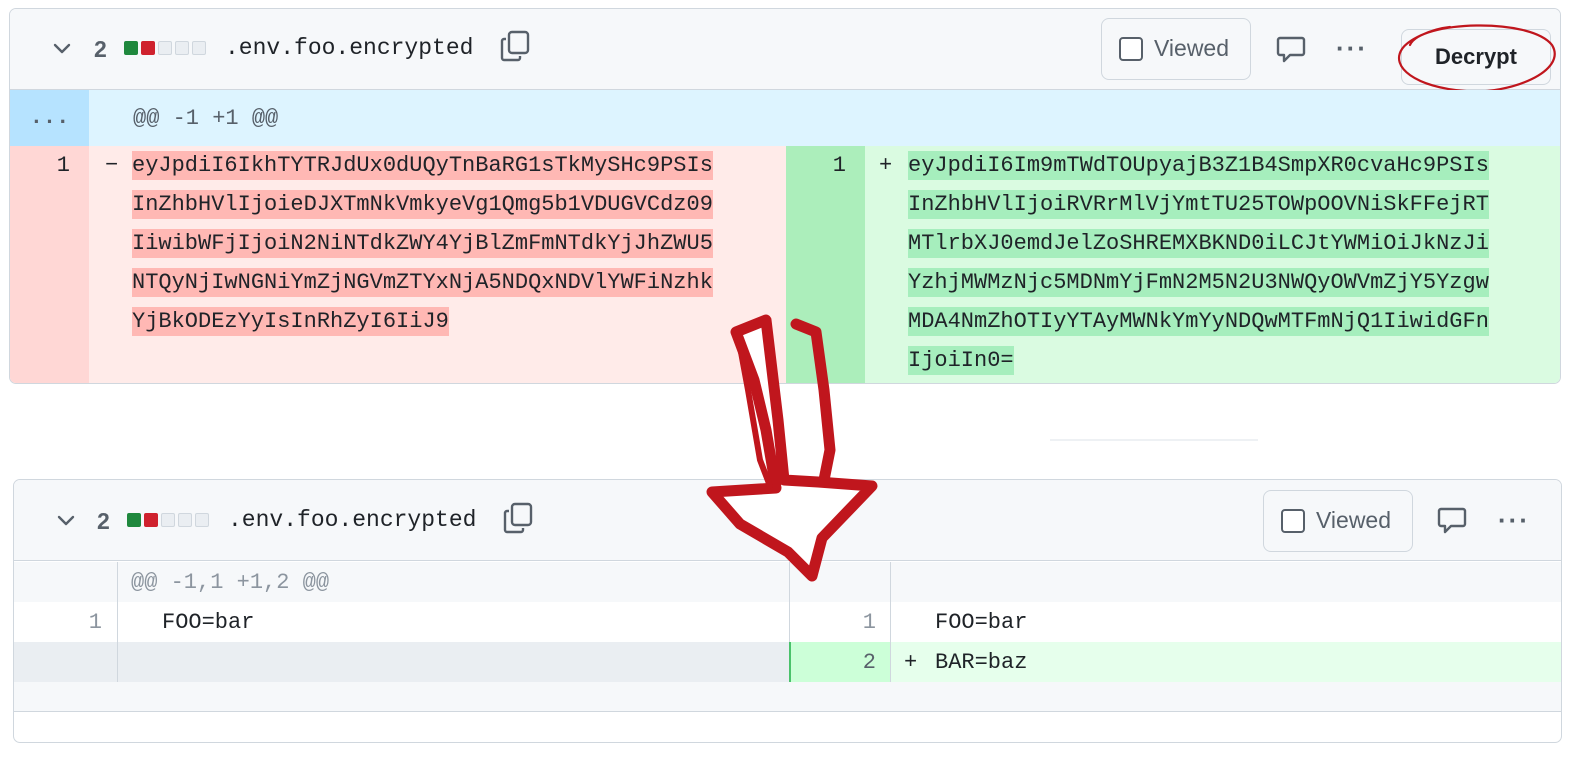 The image size is (1587, 757). I want to click on arrow-down-annotation, so click(792, 448).